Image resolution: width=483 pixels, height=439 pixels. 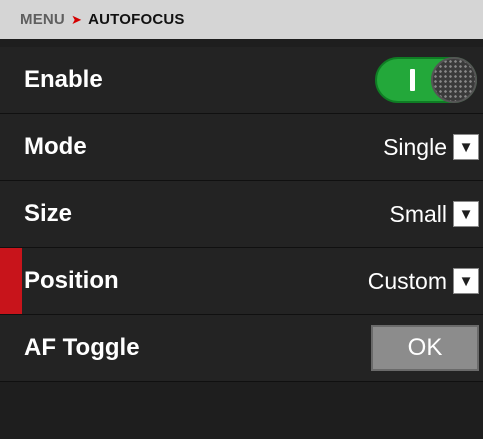 I want to click on ok-button: OK, so click(x=425, y=348).